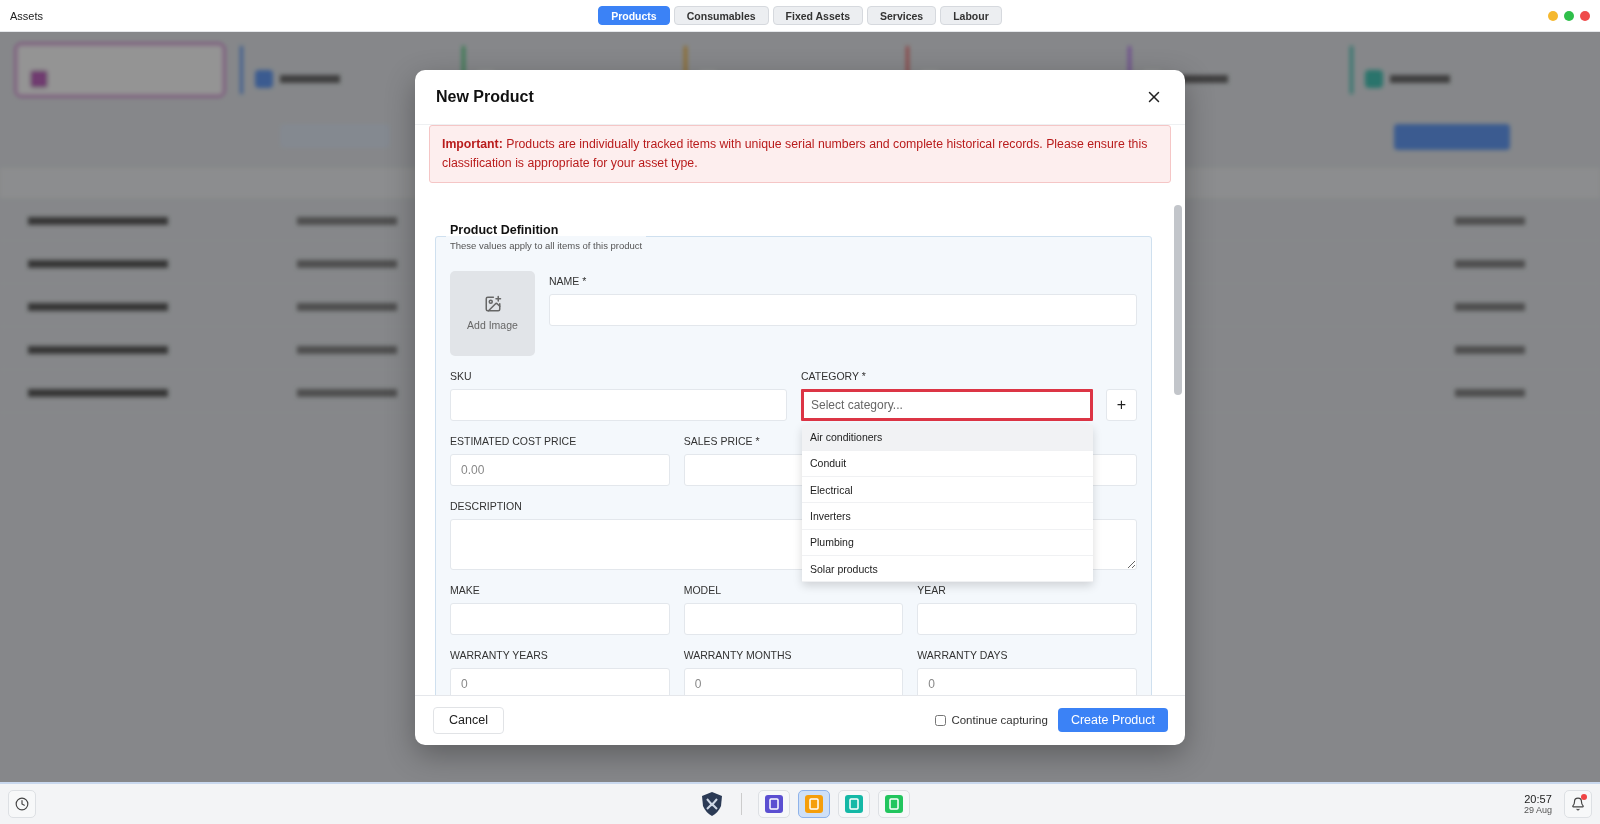 The height and width of the screenshot is (824, 1600). I want to click on dialog-title: New Product, so click(485, 96).